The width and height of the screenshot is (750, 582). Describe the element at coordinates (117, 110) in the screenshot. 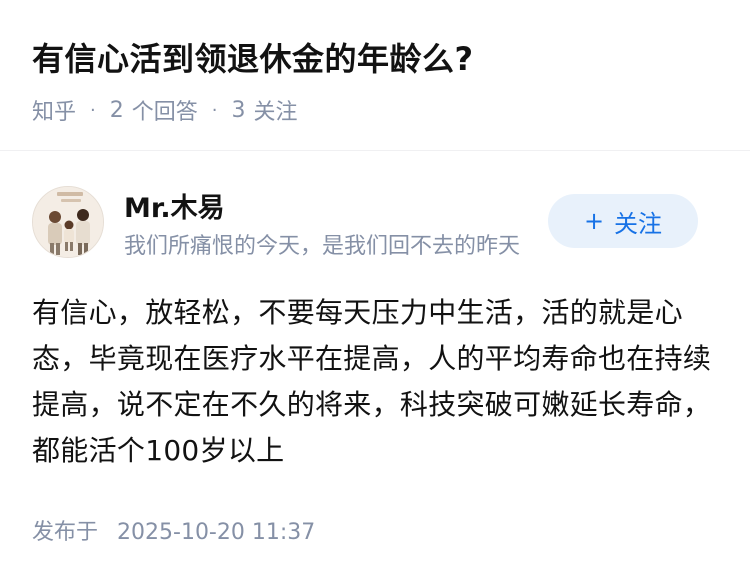

I see `answer-count: 2` at that location.